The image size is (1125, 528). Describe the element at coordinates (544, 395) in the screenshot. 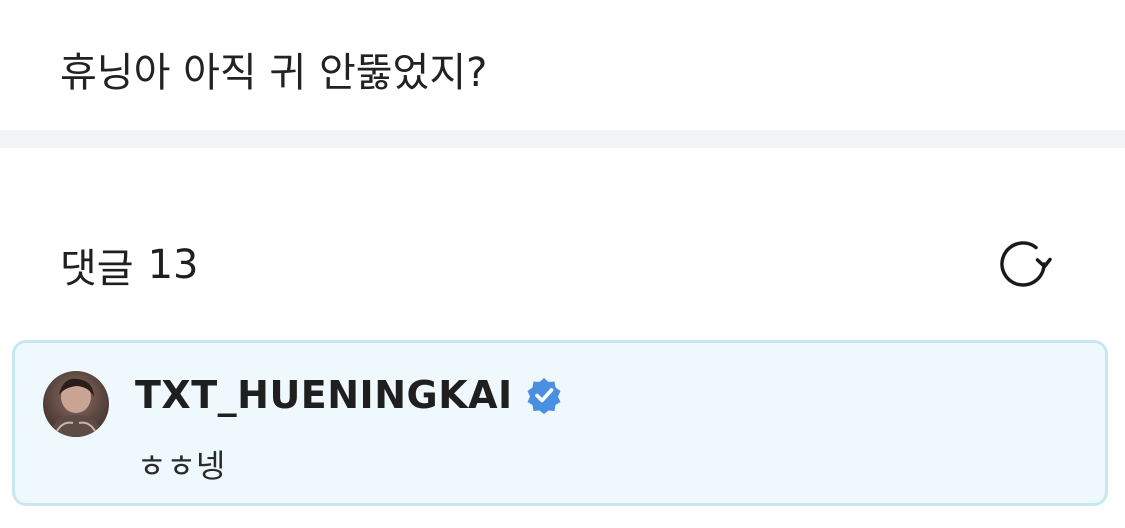

I see `verified-badge-icon` at that location.